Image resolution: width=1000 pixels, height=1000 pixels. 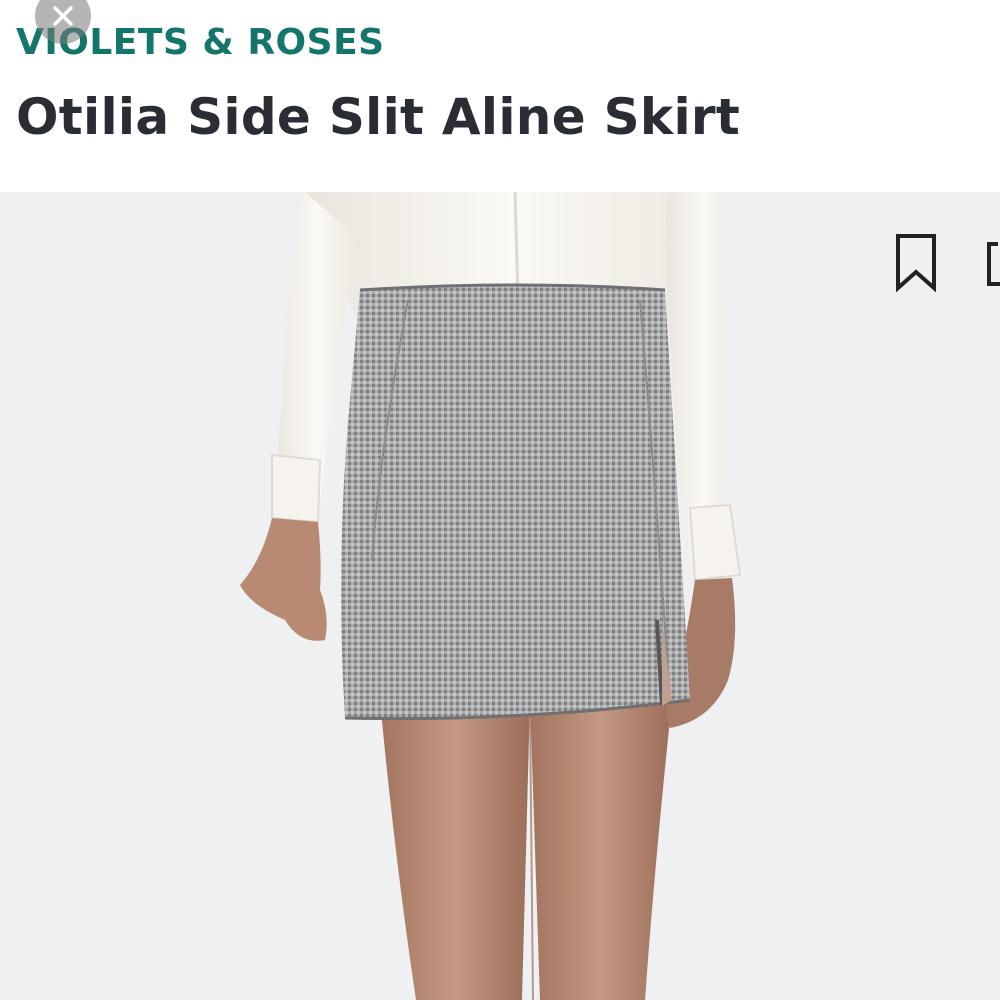 What do you see at coordinates (992, 265) in the screenshot?
I see `share-icon` at bounding box center [992, 265].